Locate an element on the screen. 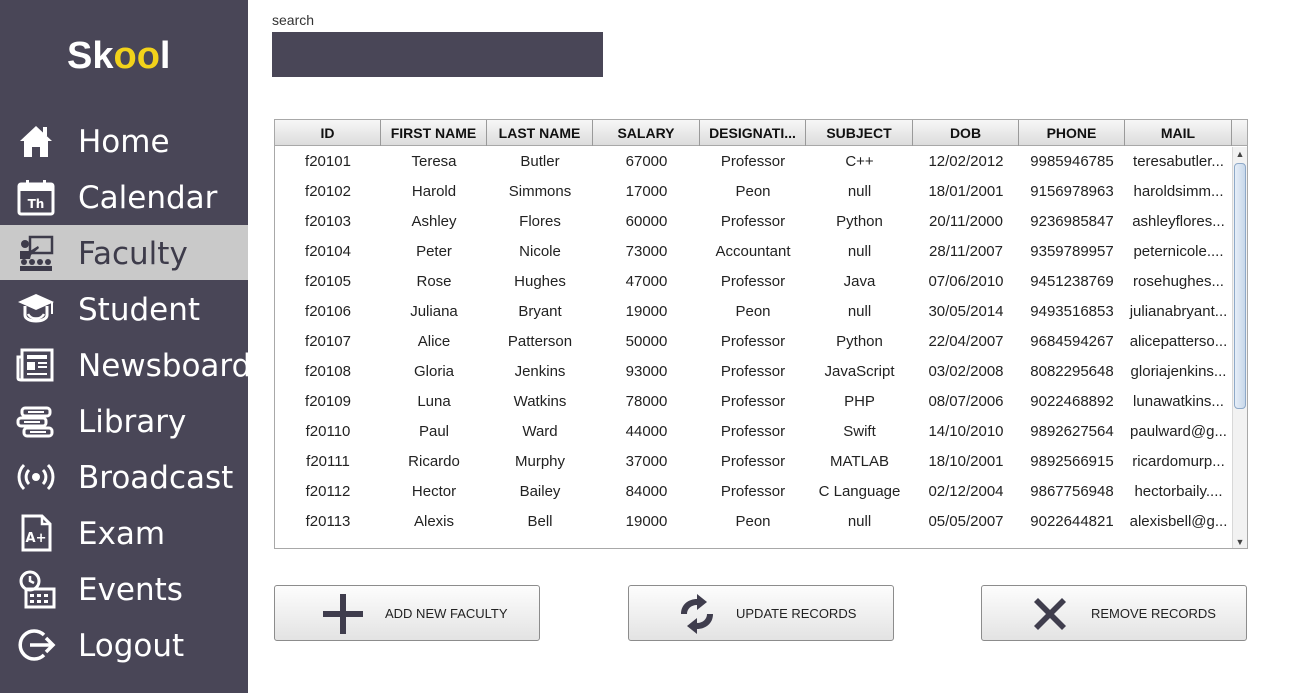 The height and width of the screenshot is (693, 1293). cell-last-name: Ward is located at coordinates (540, 432).